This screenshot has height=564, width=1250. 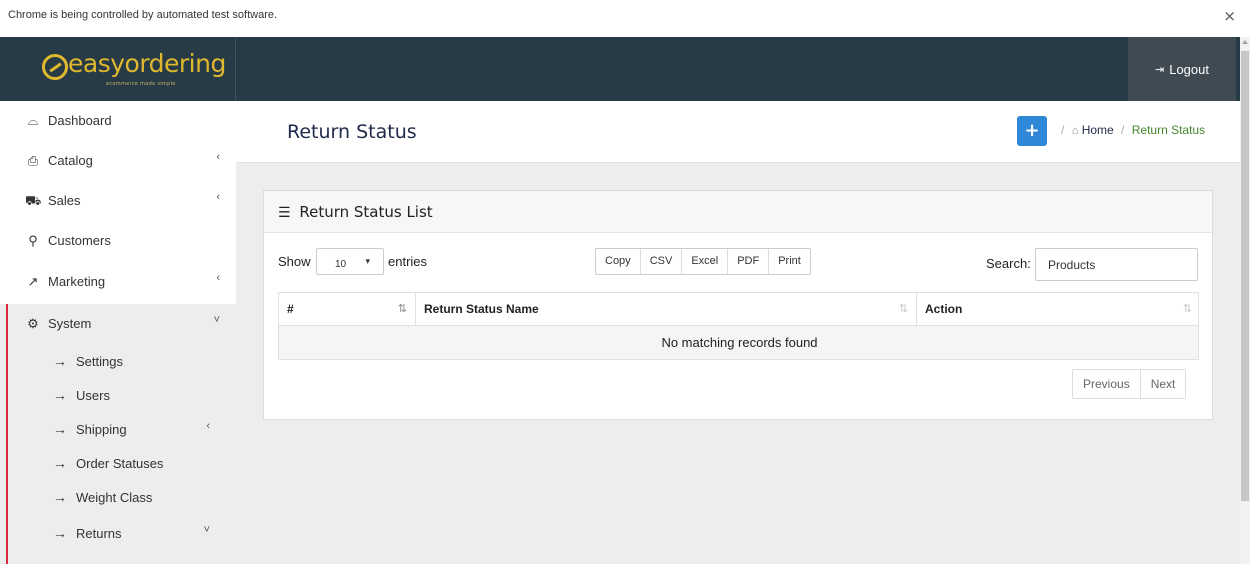 I want to click on sort-asc-icon: ⇅, so click(x=402, y=309).